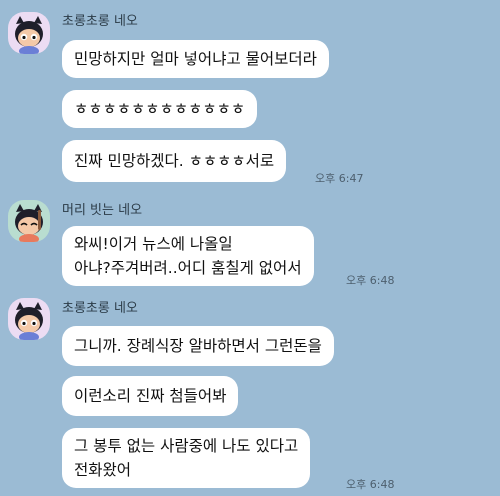 This screenshot has width=500, height=496. I want to click on message-text: 그니까. 장례식장 알바하면서 그런돈을, so click(198, 346).